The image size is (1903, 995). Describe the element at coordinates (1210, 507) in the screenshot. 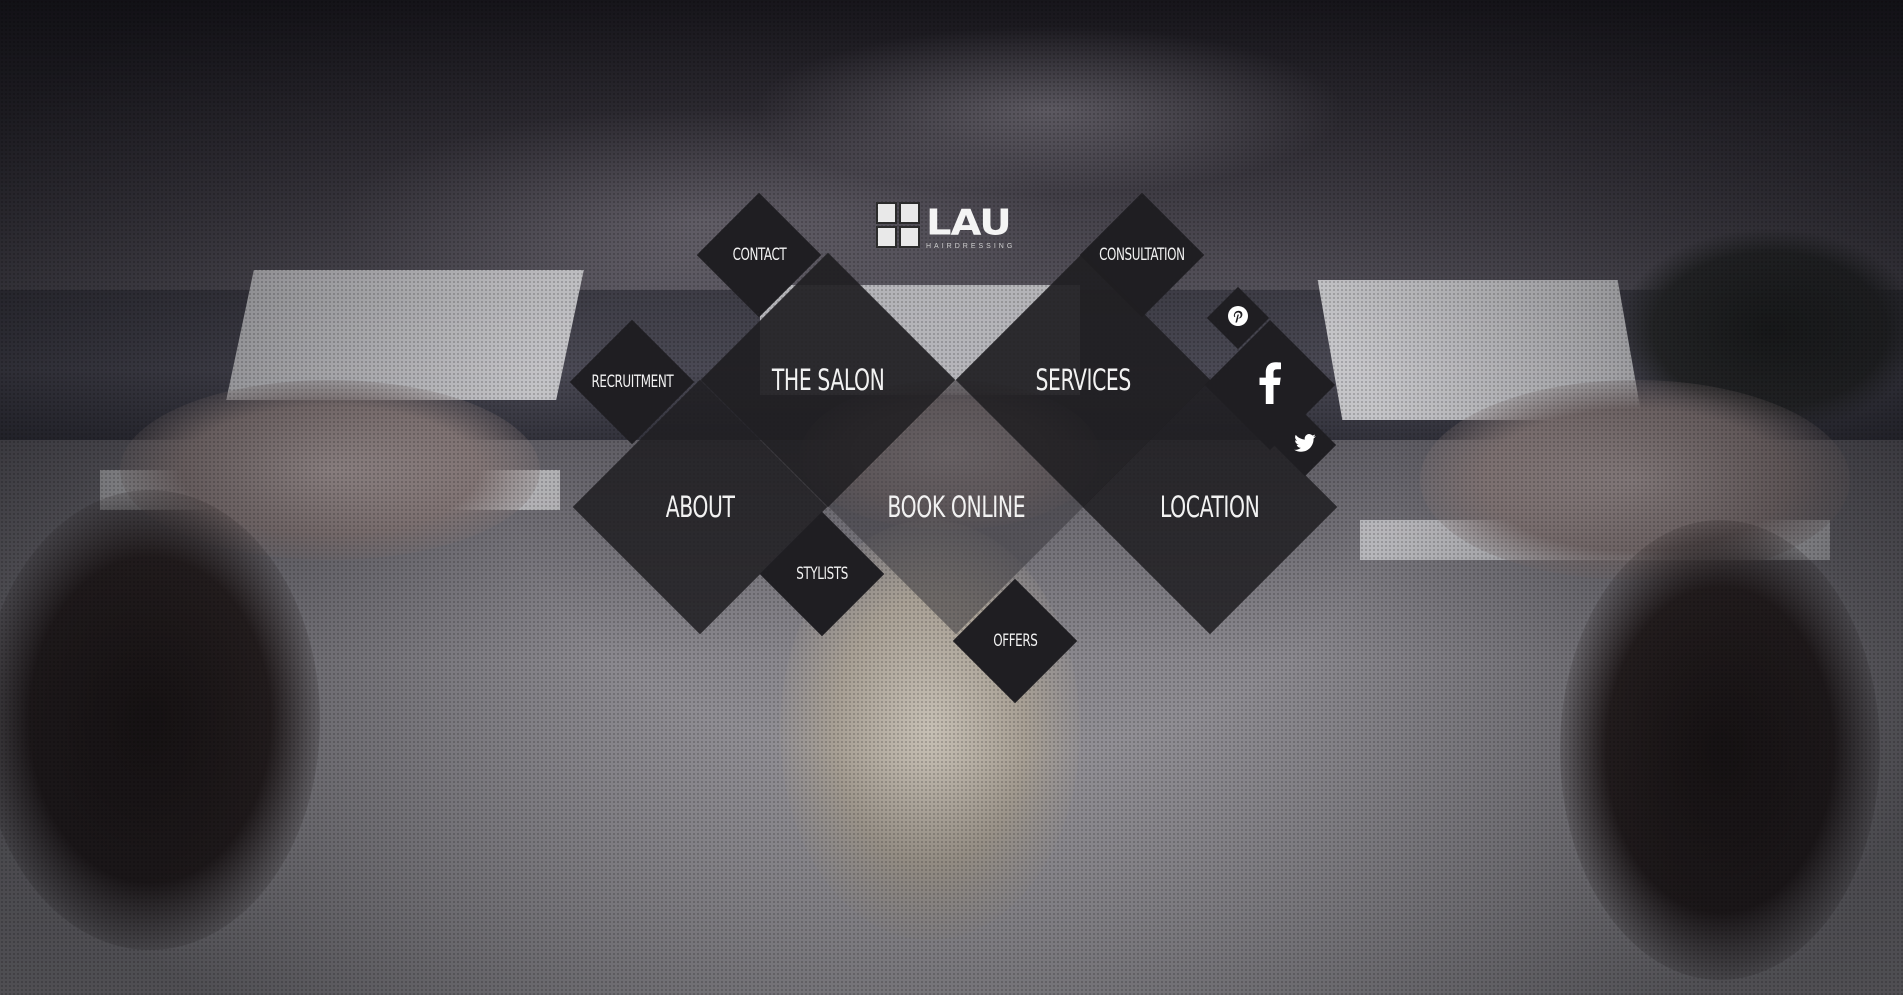

I see `menu-location-label: LOCATION` at that location.